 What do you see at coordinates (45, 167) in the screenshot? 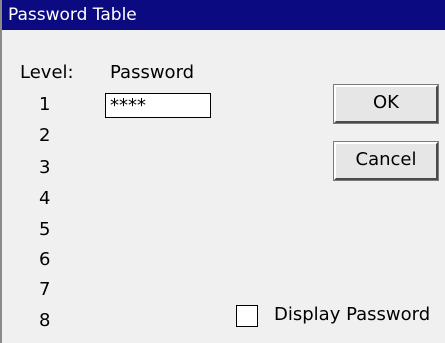
I see `level-number-3: 3` at bounding box center [45, 167].